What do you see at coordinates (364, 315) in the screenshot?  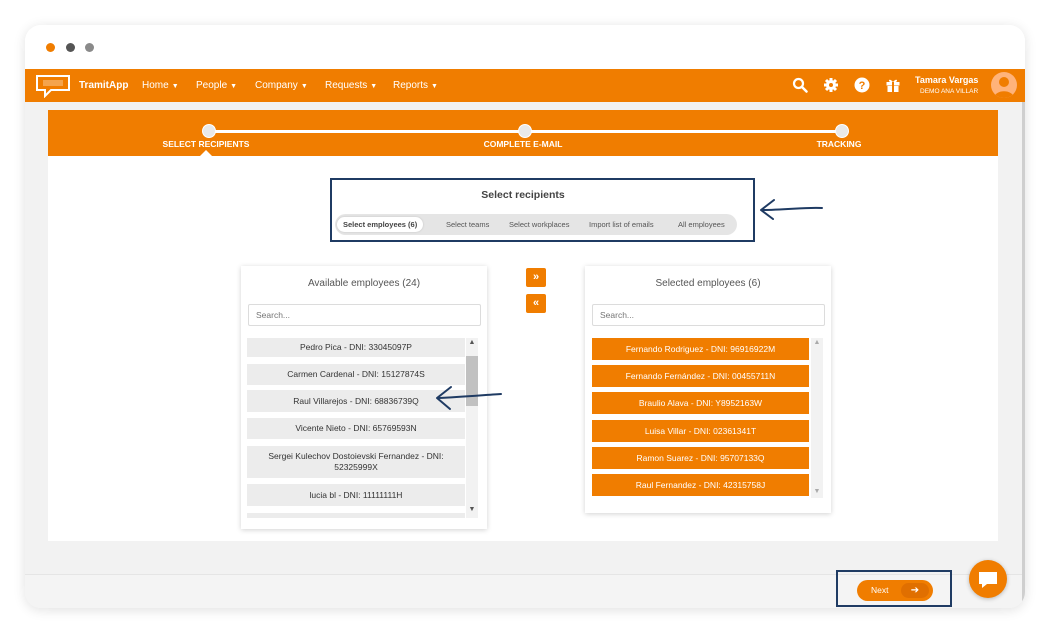 I see `available-search-input` at bounding box center [364, 315].